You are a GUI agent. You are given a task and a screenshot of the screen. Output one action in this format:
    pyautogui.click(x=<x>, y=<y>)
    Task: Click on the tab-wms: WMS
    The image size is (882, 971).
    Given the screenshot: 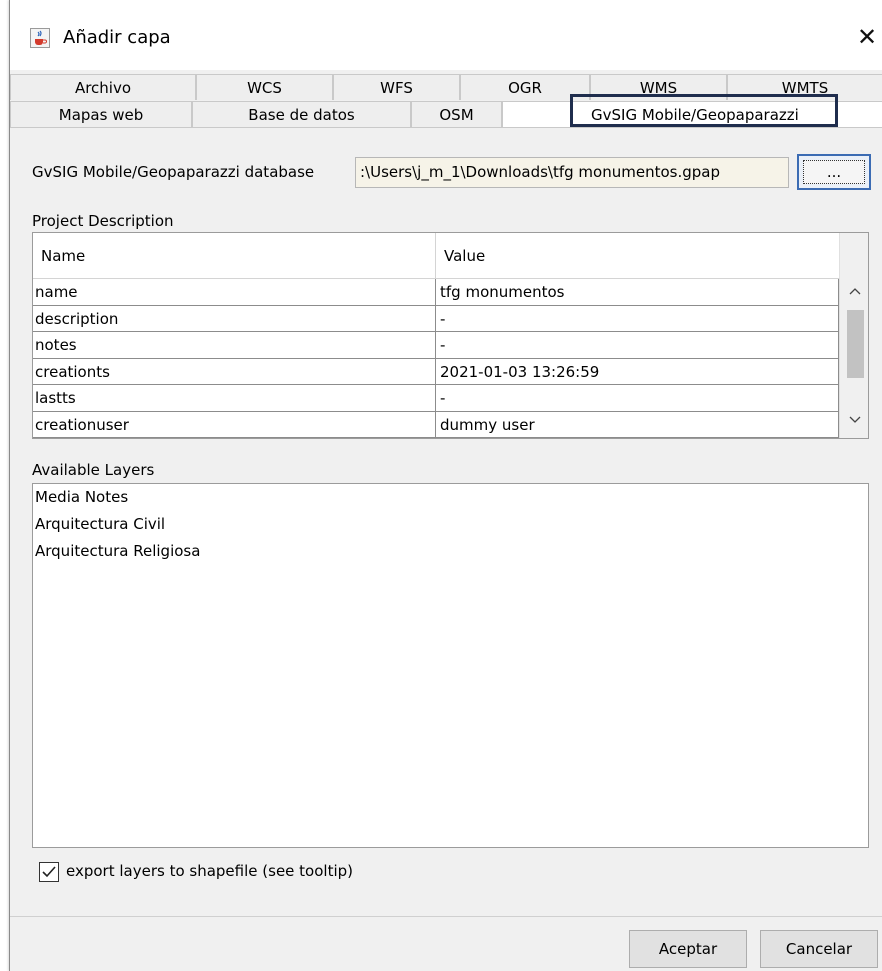 What is the action you would take?
    pyautogui.click(x=658, y=87)
    